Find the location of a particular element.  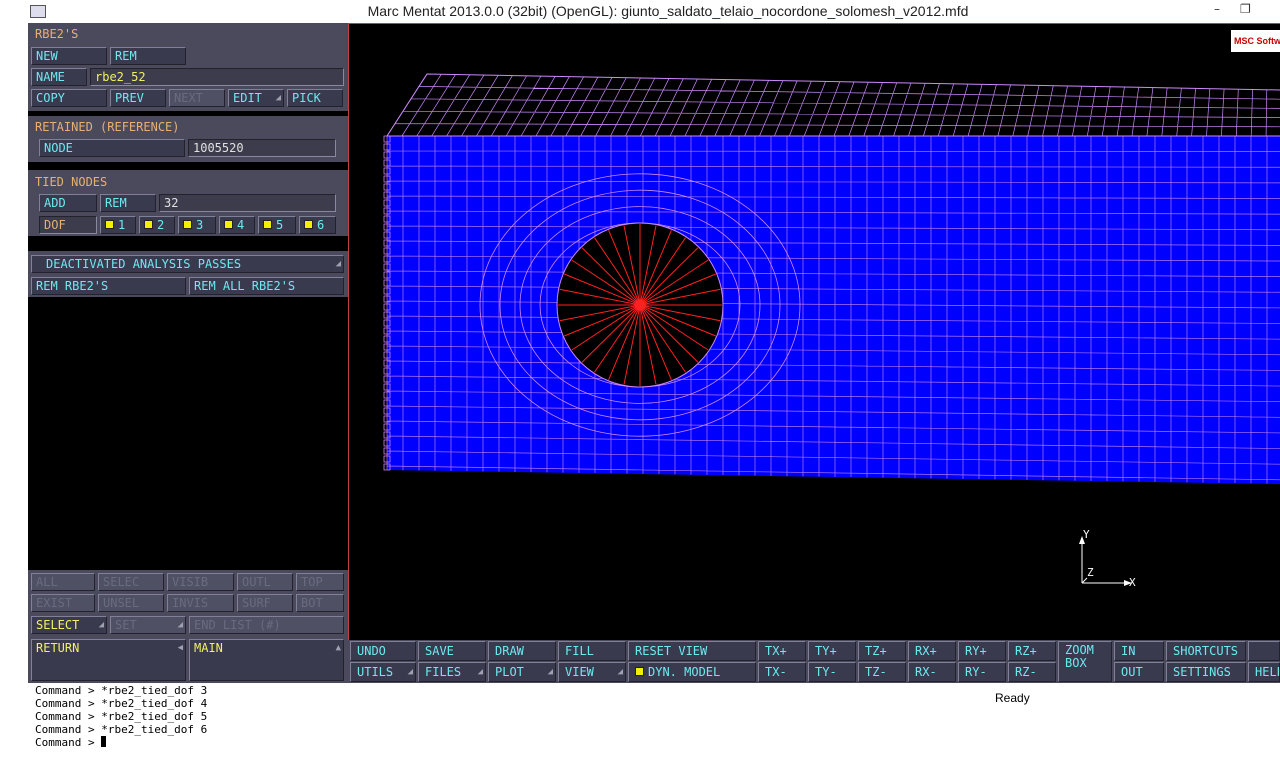

view-button: VIEW ◢ is located at coordinates (592, 672).